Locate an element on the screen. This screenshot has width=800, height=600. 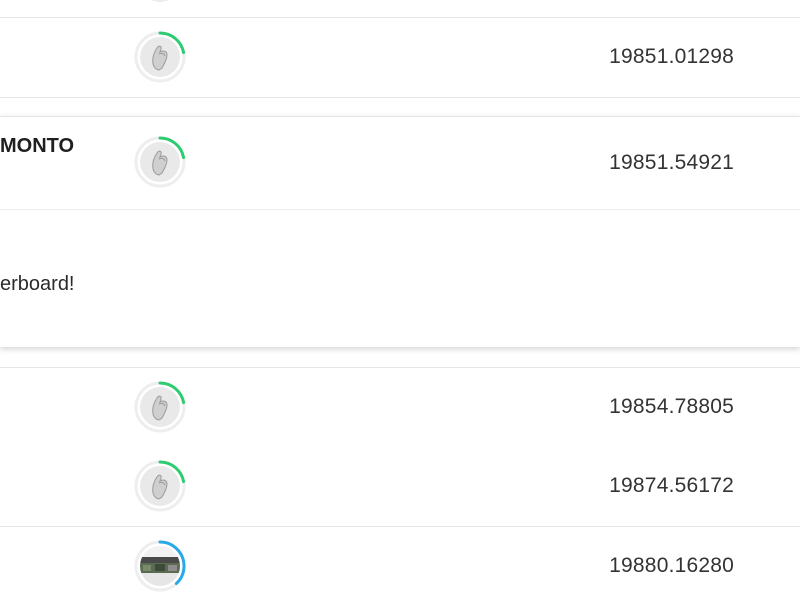
divider is located at coordinates (400, 209).